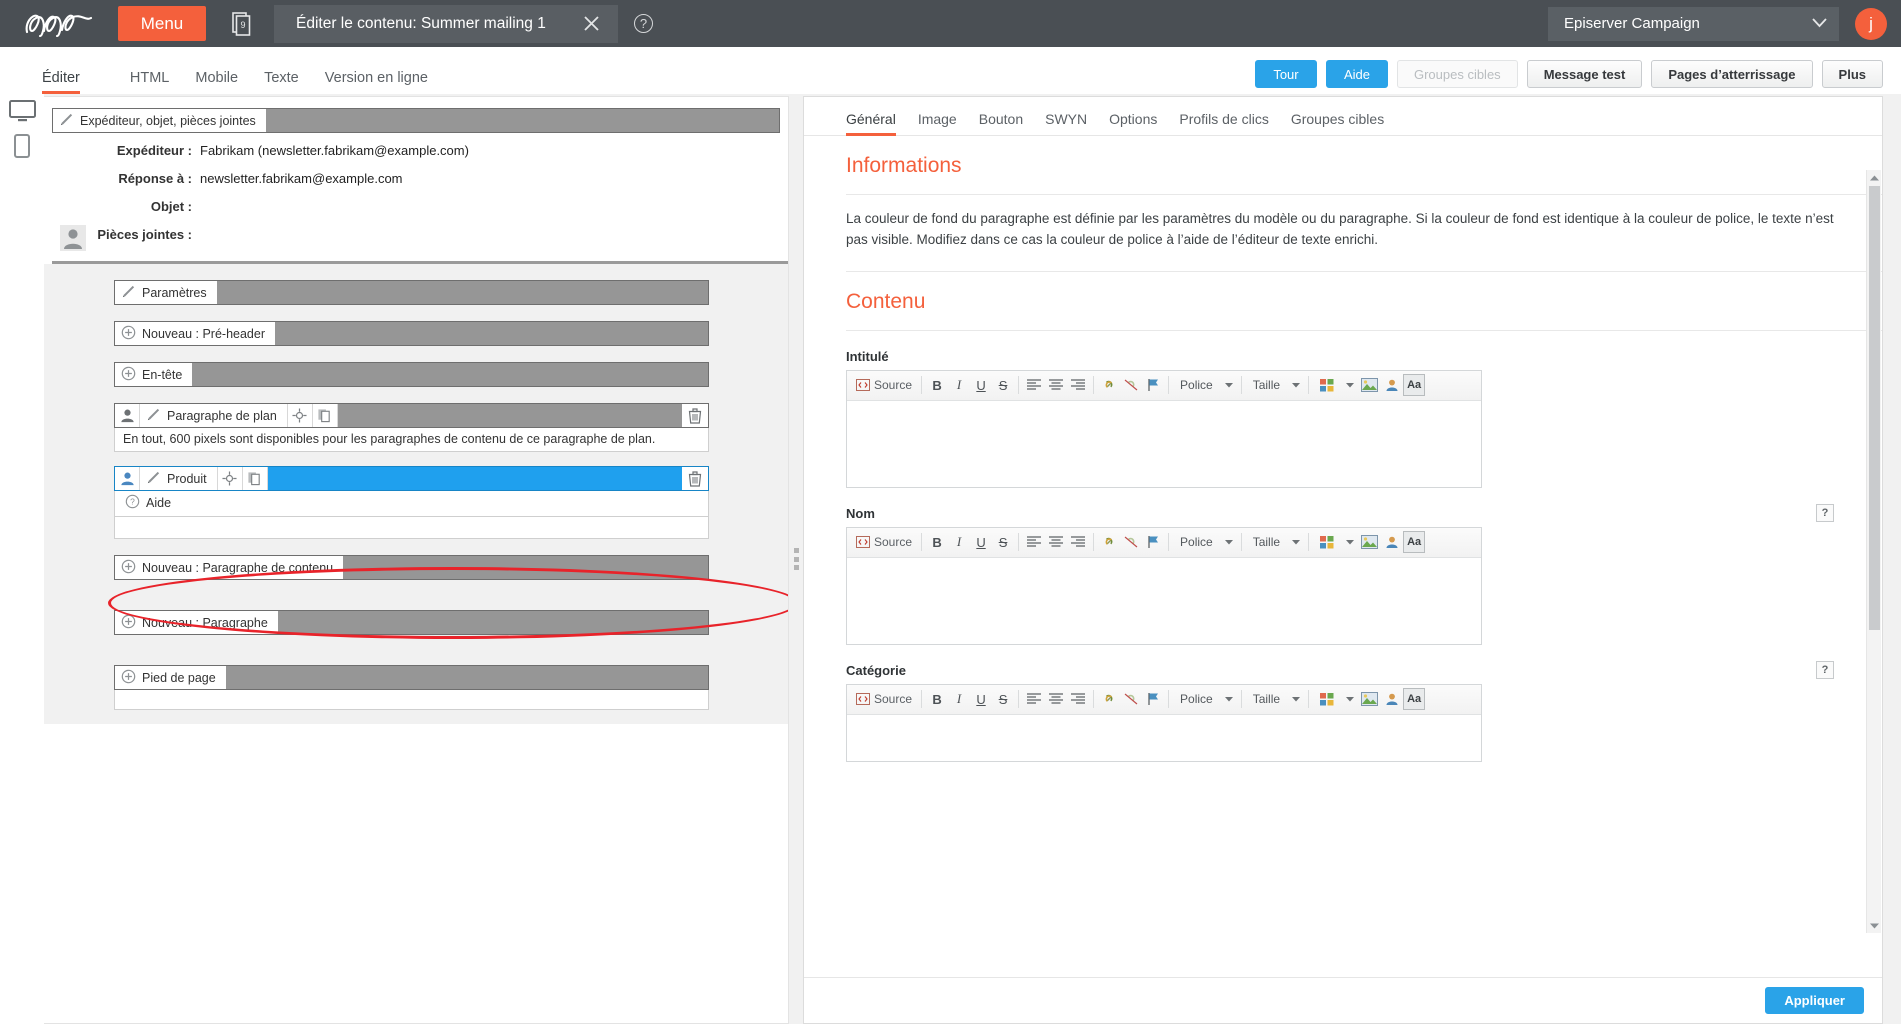 This screenshot has height=1024, width=1901. What do you see at coordinates (446, 23) in the screenshot?
I see `document-tab: Éditer le contenu: Summer mailing 1` at bounding box center [446, 23].